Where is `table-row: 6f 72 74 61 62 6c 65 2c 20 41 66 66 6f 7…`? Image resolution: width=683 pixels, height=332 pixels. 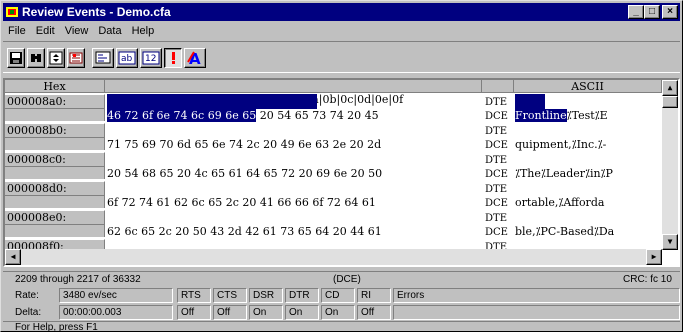
table-row: 6f 72 74 61 62 6c 65 2c 20 41 66 66 6f 7… is located at coordinates (241, 203).